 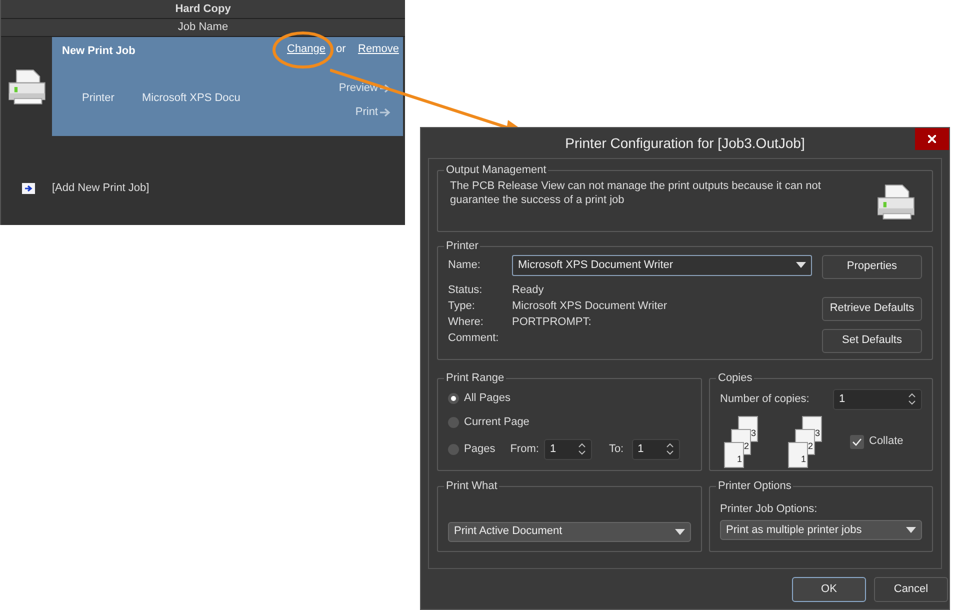 I want to click on close-icon, so click(x=932, y=139).